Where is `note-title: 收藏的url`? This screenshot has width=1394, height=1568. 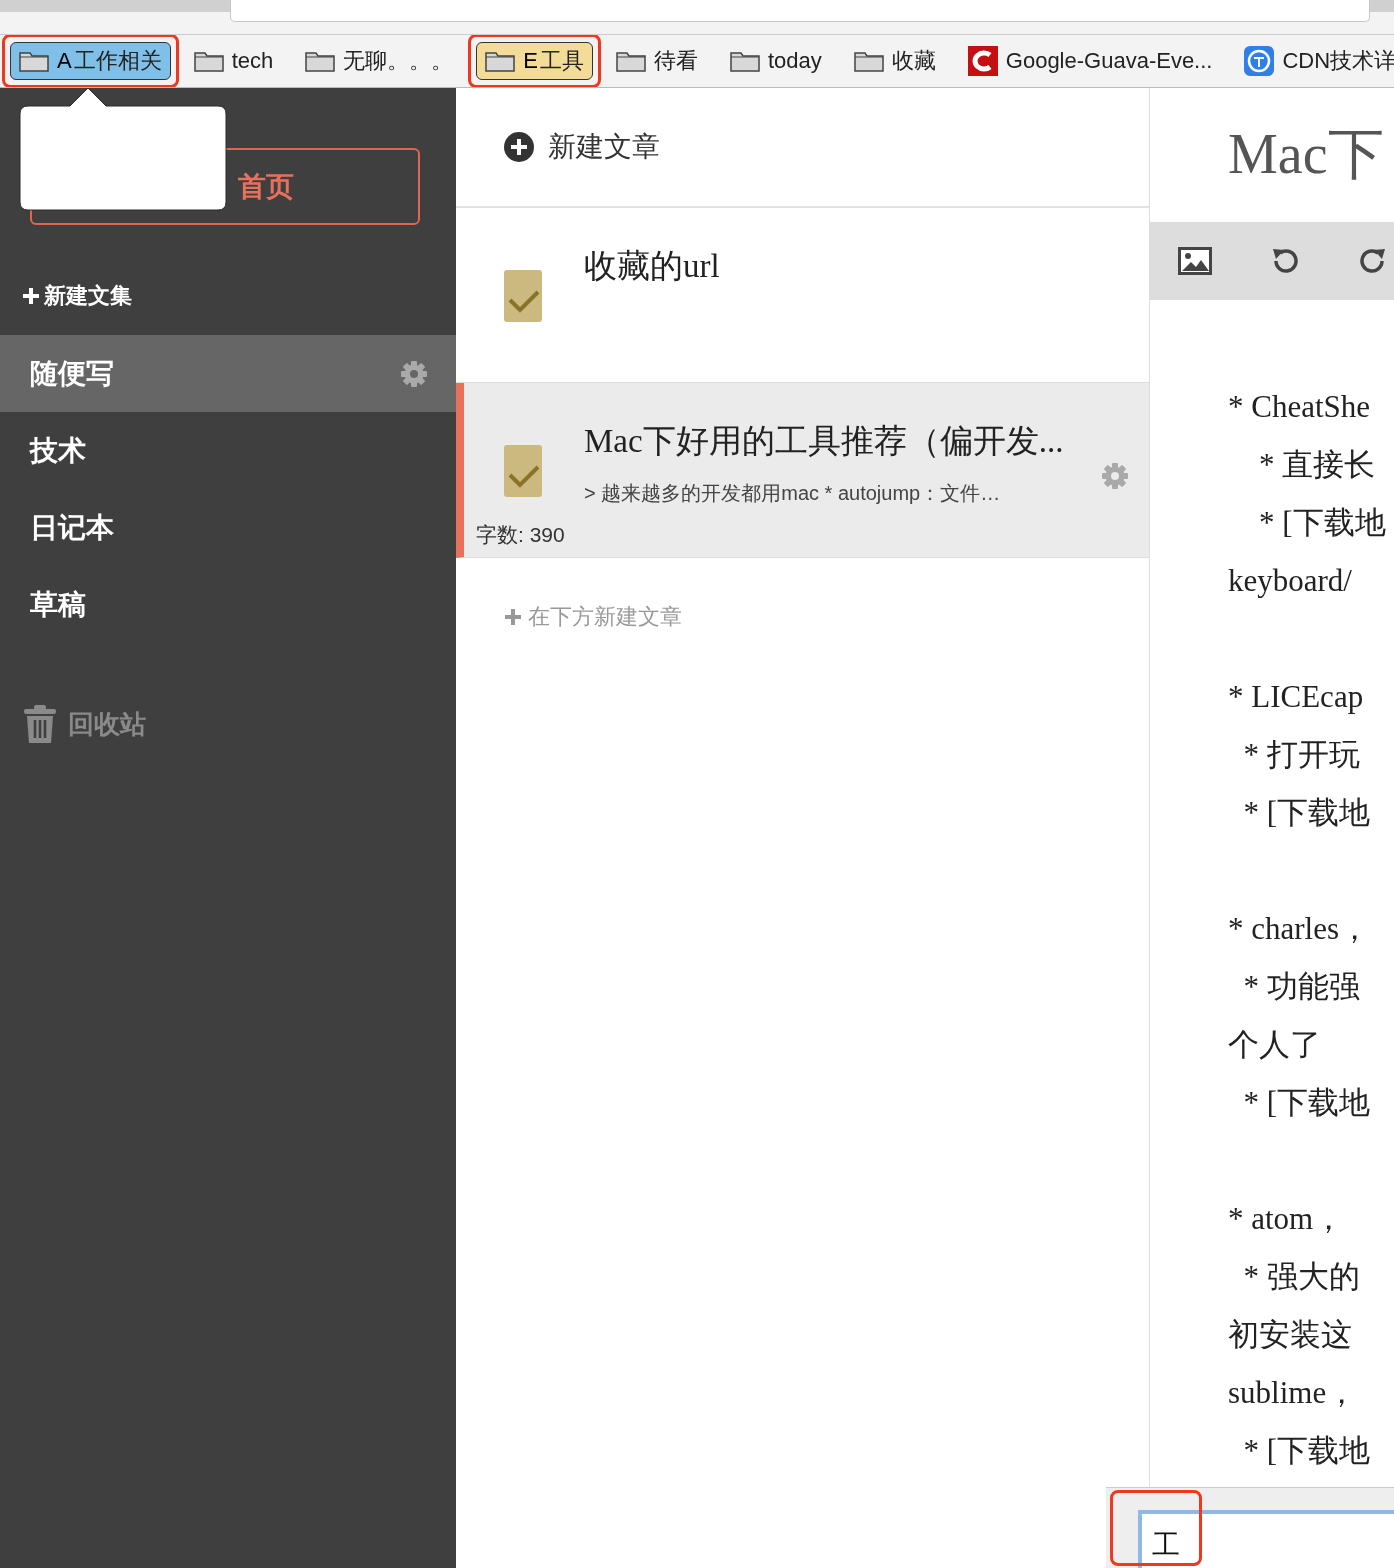 note-title: 收藏的url is located at coordinates (652, 266).